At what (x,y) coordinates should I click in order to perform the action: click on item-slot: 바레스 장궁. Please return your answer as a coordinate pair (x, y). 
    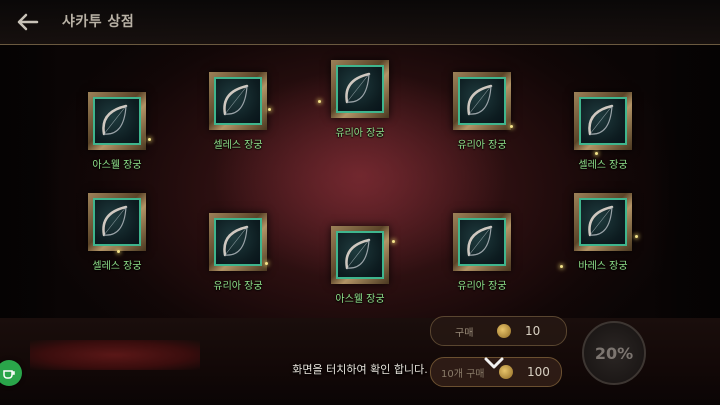
    Looking at the image, I should click on (603, 232).